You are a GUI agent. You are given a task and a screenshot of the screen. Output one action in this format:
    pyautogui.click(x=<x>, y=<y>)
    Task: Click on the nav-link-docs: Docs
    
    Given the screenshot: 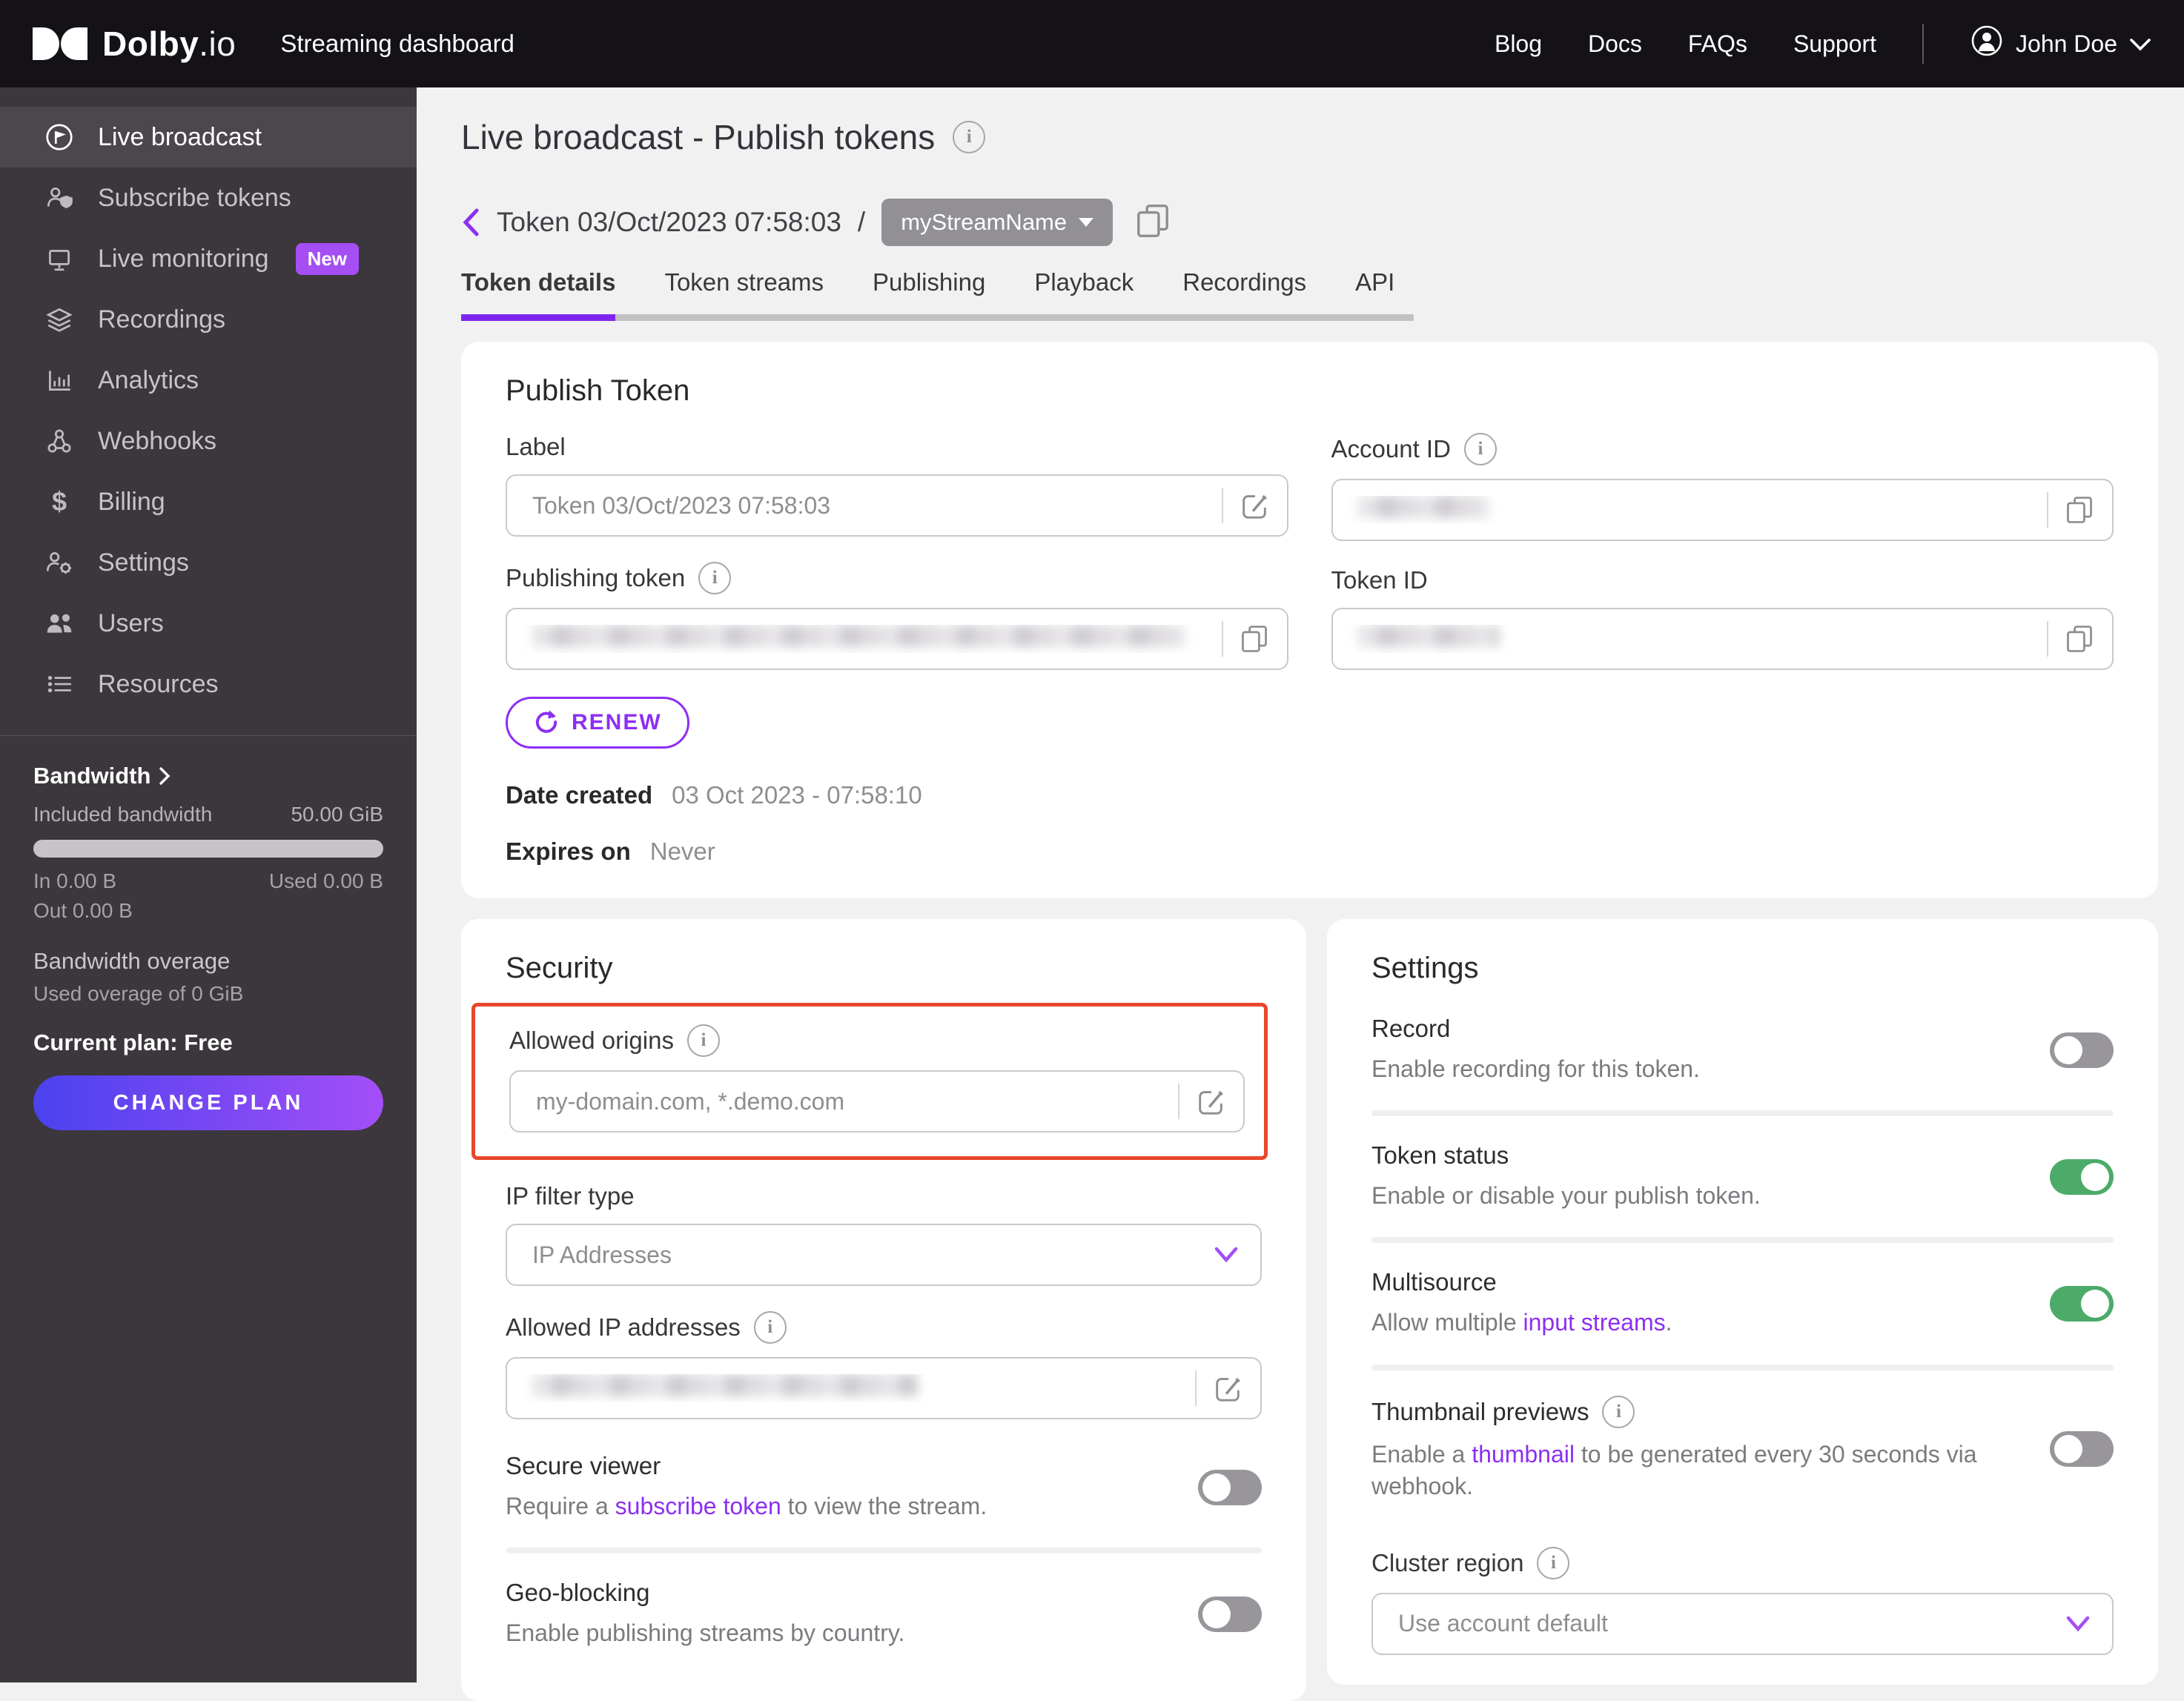 What is the action you would take?
    pyautogui.click(x=1615, y=44)
    